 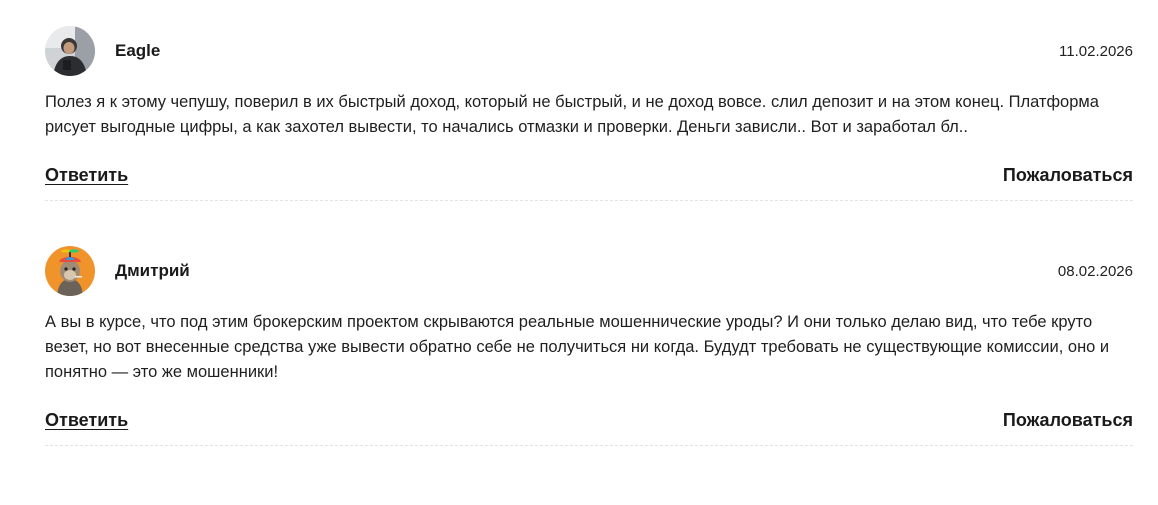 I want to click on user-photo-avatar, so click(x=70, y=51).